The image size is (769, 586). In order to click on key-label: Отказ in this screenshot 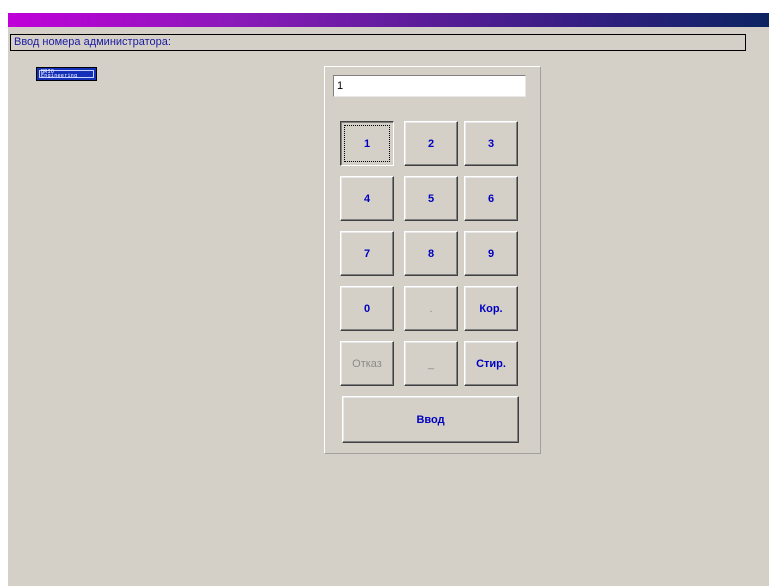, I will do `click(367, 363)`.